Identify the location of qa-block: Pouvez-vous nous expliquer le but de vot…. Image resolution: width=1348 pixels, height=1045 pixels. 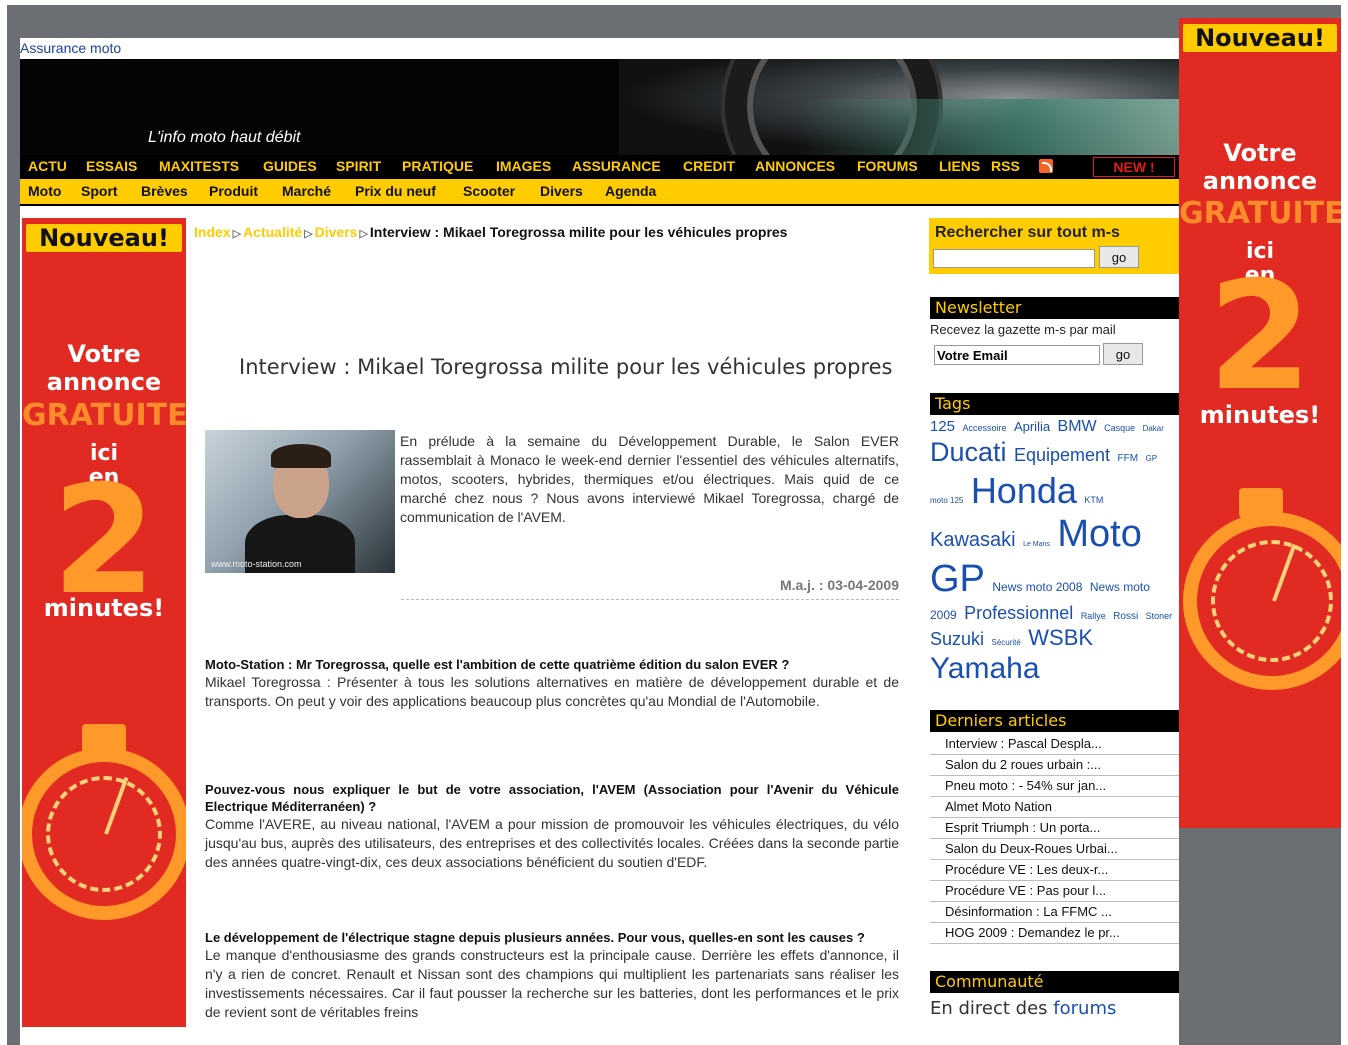
(552, 826).